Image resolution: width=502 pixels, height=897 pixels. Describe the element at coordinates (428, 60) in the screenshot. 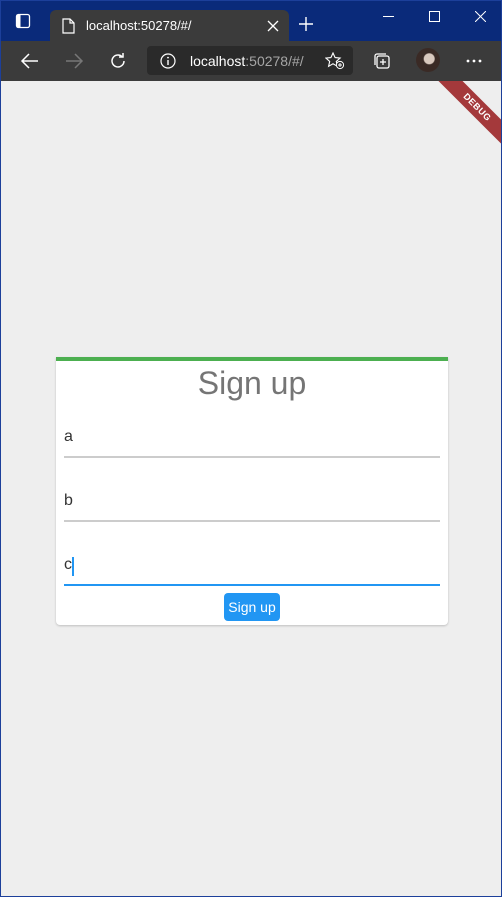

I see `profile-avatar` at that location.